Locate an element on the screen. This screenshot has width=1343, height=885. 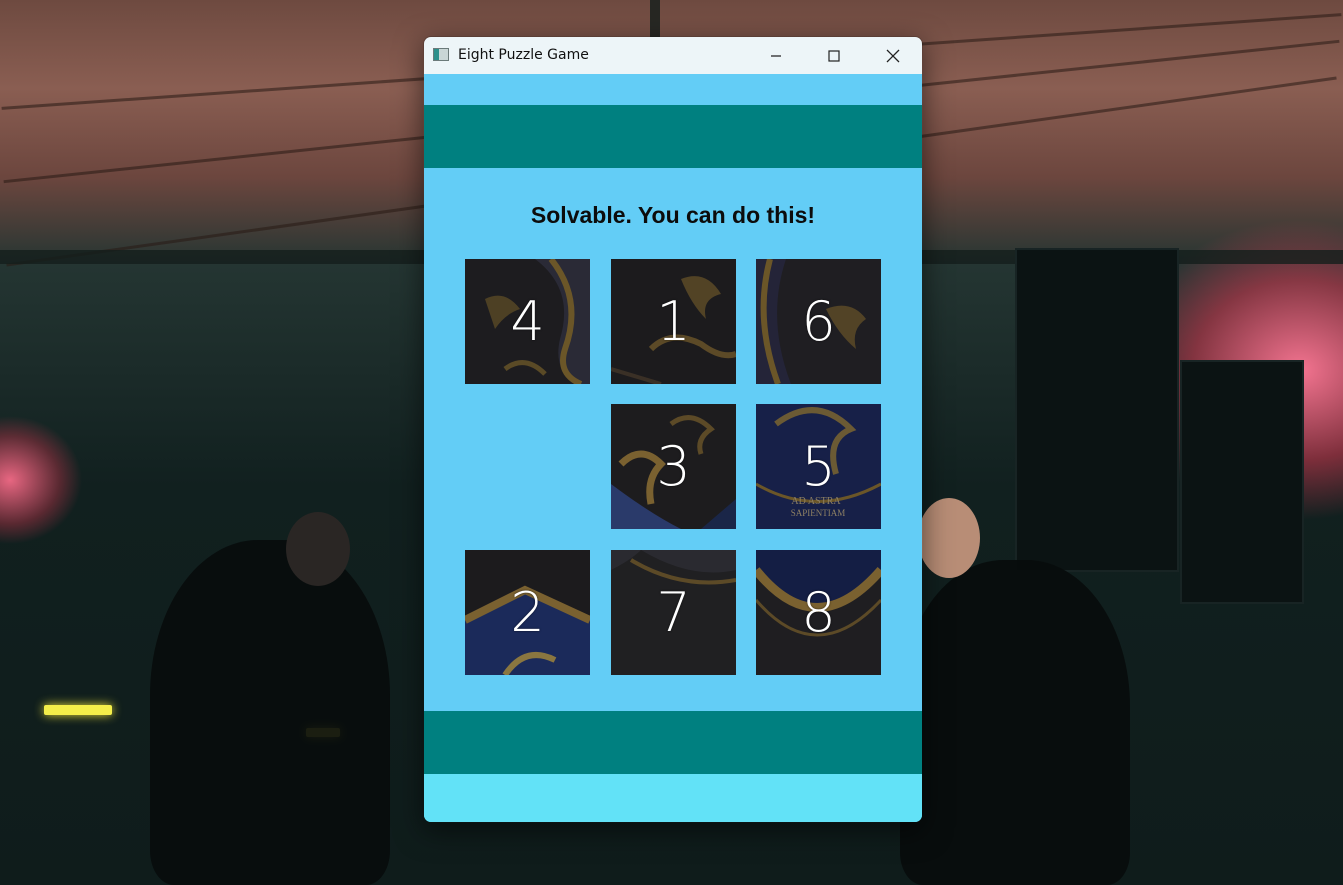
tile-1: 1 is located at coordinates (673, 321).